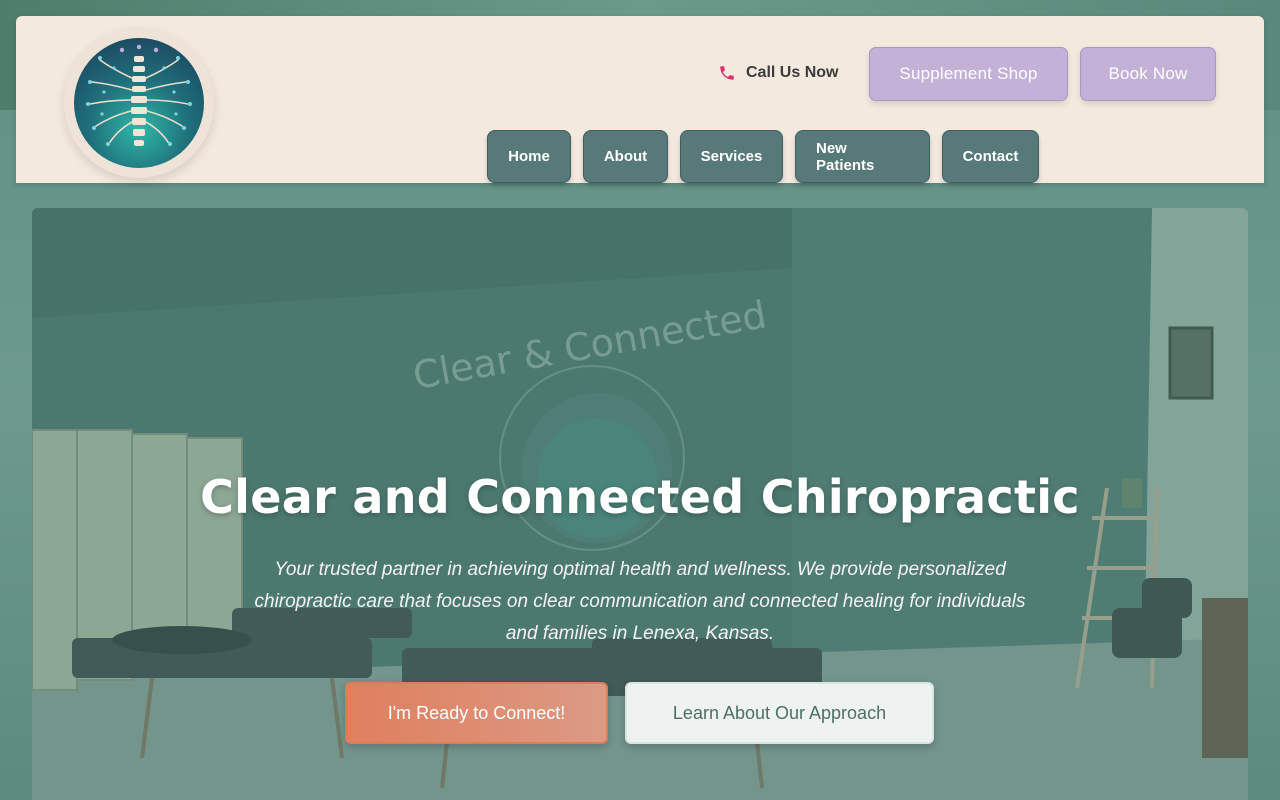  What do you see at coordinates (625, 156) in the screenshot?
I see `nav-item-about: About` at bounding box center [625, 156].